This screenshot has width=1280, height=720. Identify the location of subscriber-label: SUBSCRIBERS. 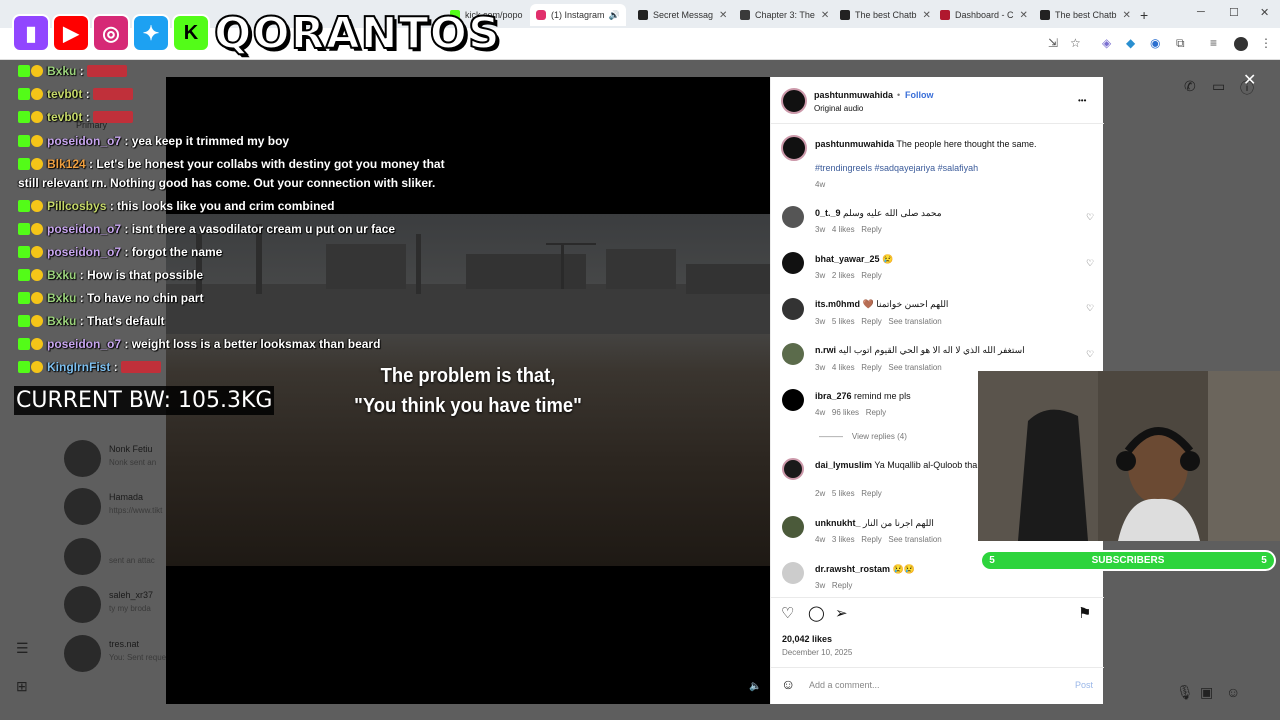
(1128, 560).